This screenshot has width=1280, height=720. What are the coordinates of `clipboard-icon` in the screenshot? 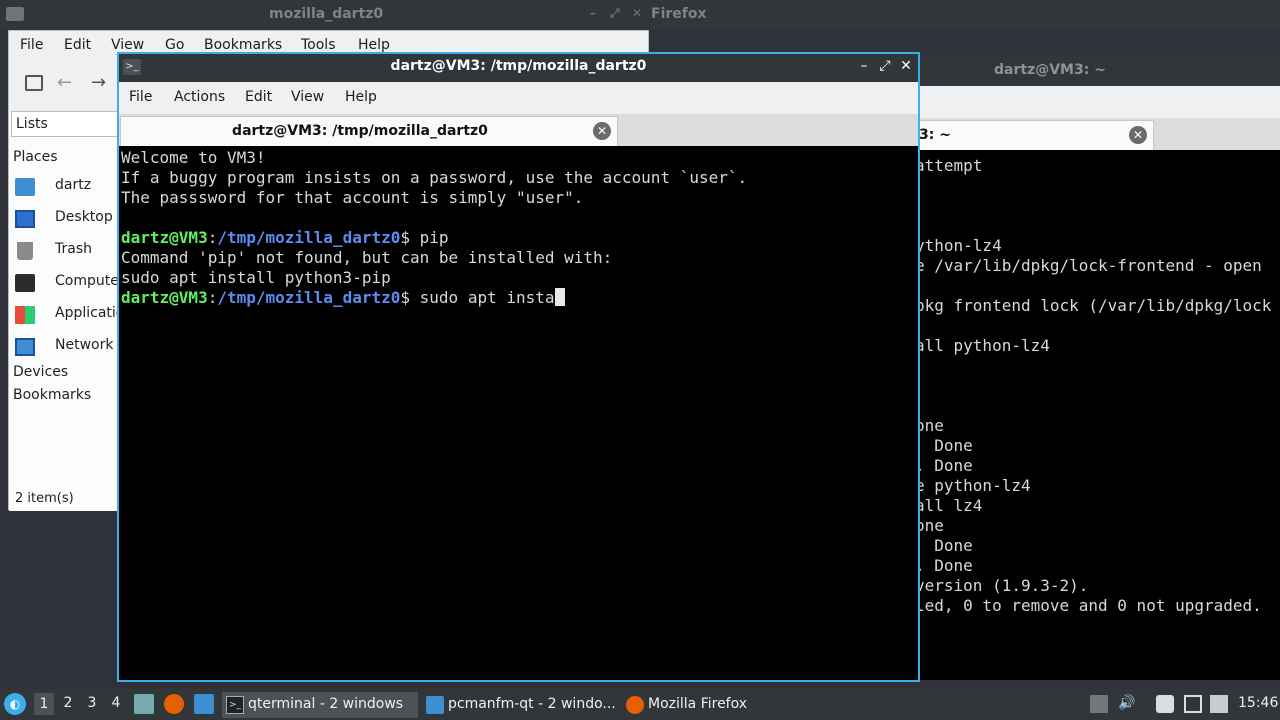 It's located at (1165, 704).